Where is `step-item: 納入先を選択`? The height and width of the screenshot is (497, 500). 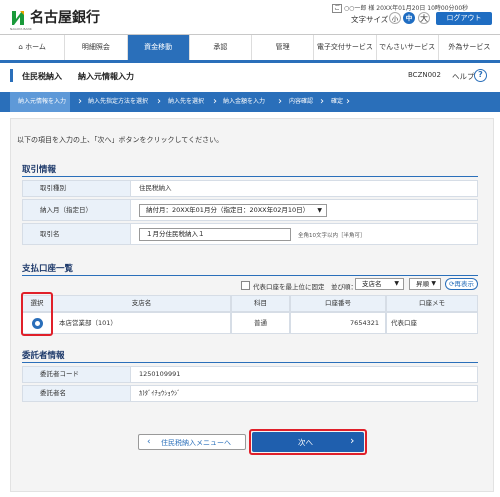 step-item: 納入先を選択 is located at coordinates (186, 101).